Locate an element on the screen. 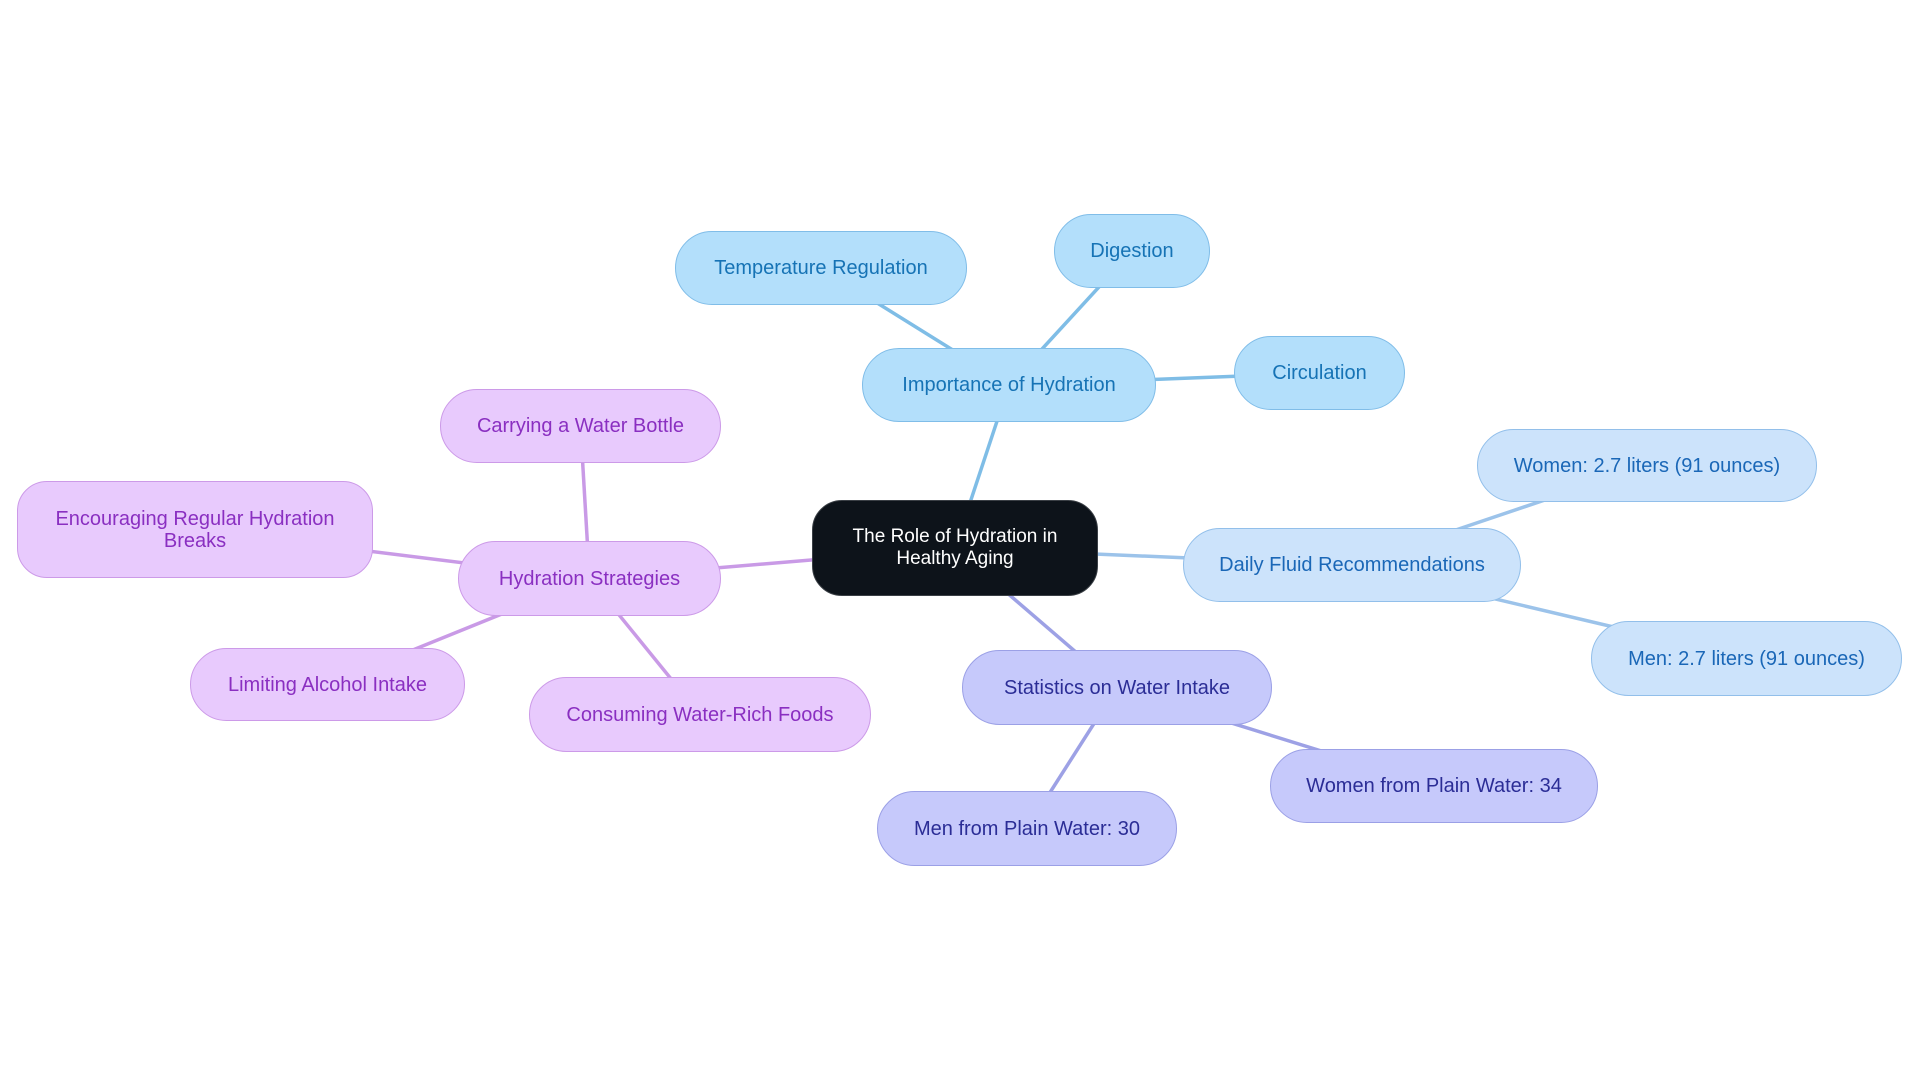 This screenshot has height=1083, width=1920. importance-of-hydration-node: Importance of Hydration is located at coordinates (1009, 385).